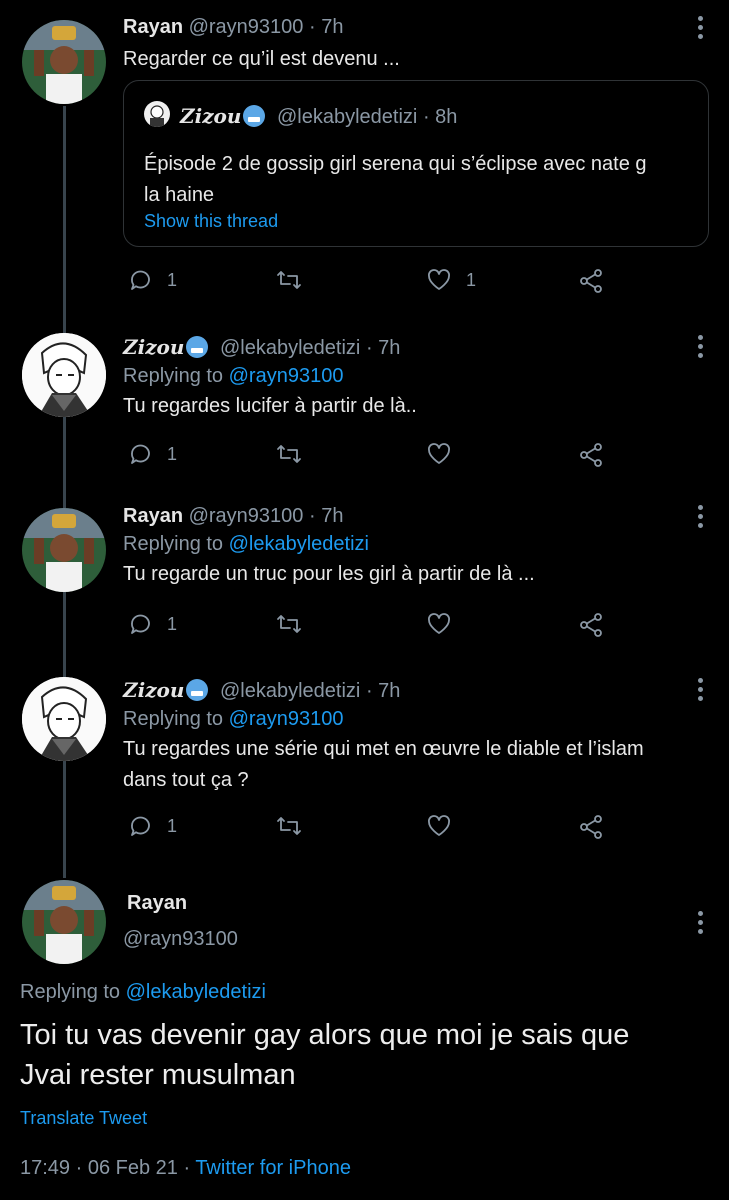 The image size is (729, 1200). I want to click on timestamp: 17:49 · 06 Feb 21 ·, so click(105, 1168).